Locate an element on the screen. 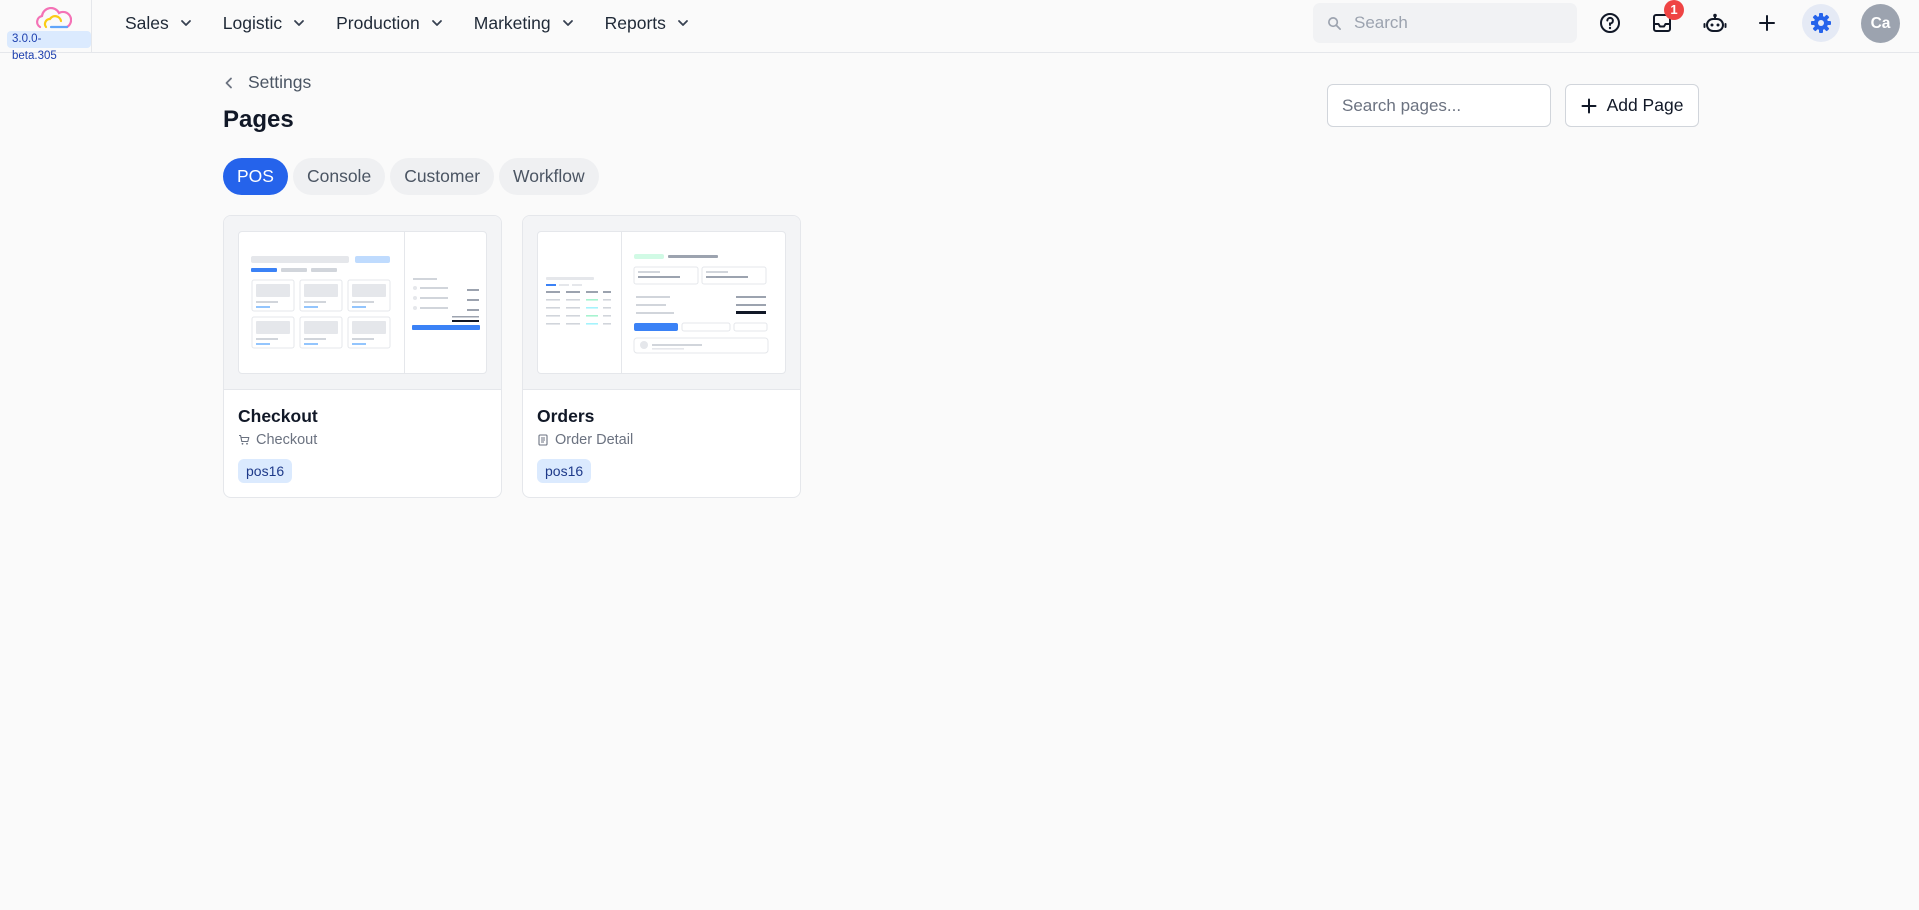 This screenshot has width=1919, height=910. tab-console: Console is located at coordinates (339, 176).